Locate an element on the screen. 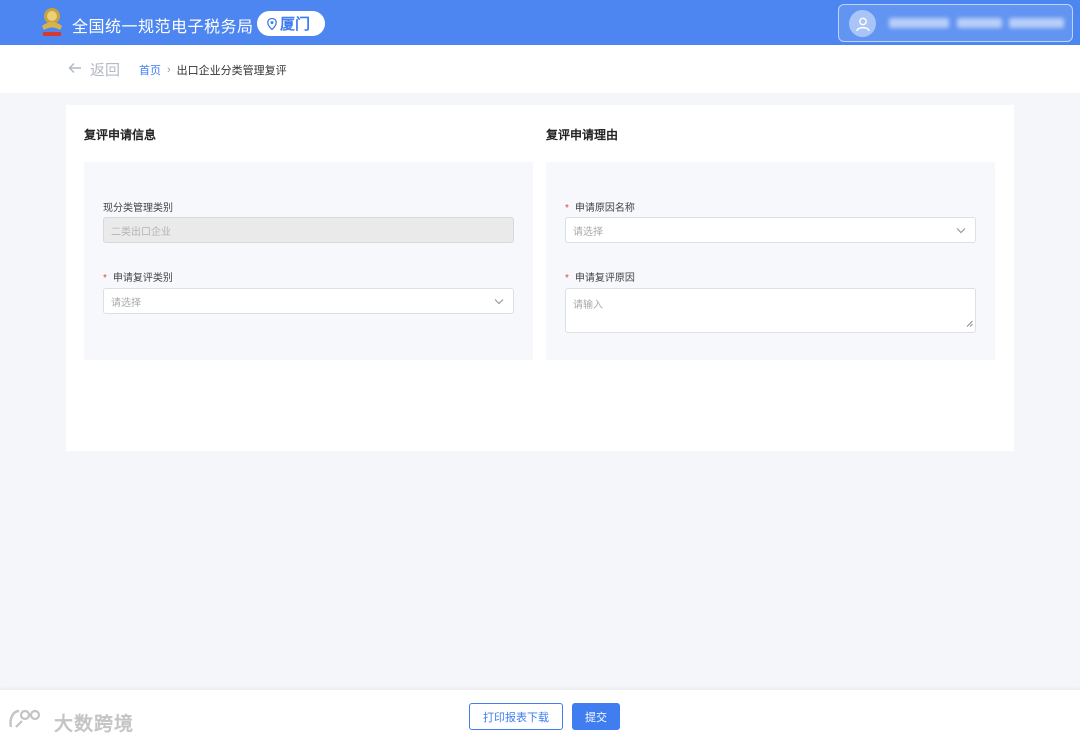 Image resolution: width=1080 pixels, height=742 pixels. action-footer: 打印报表下载 提交 is located at coordinates (540, 716).